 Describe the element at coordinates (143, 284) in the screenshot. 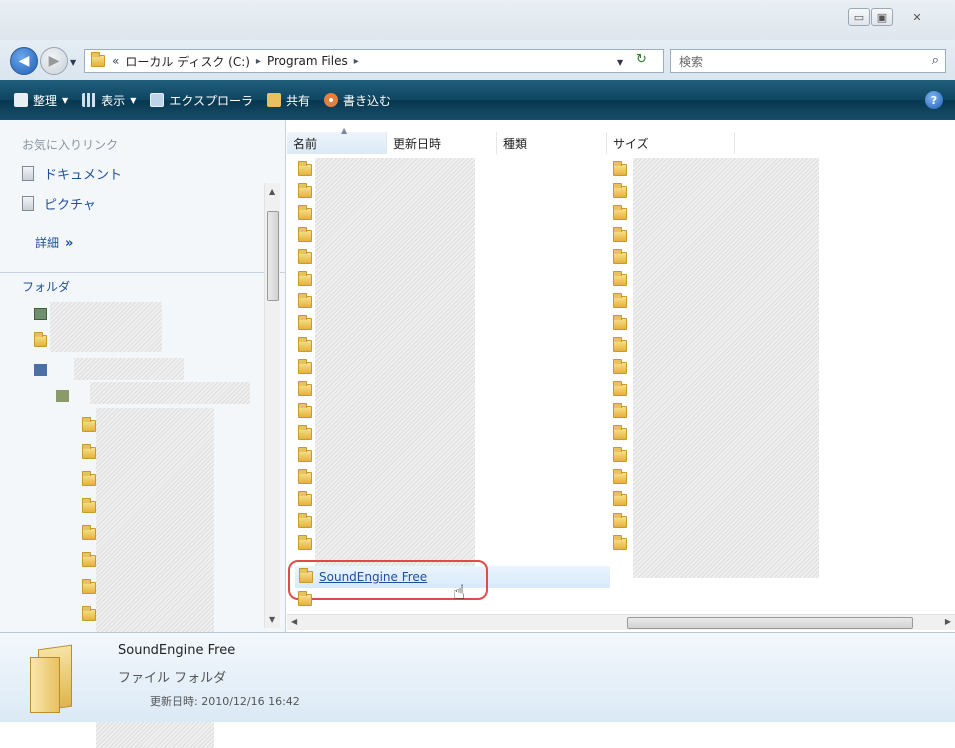

I see `folders-header: フォルダ ⌄` at that location.